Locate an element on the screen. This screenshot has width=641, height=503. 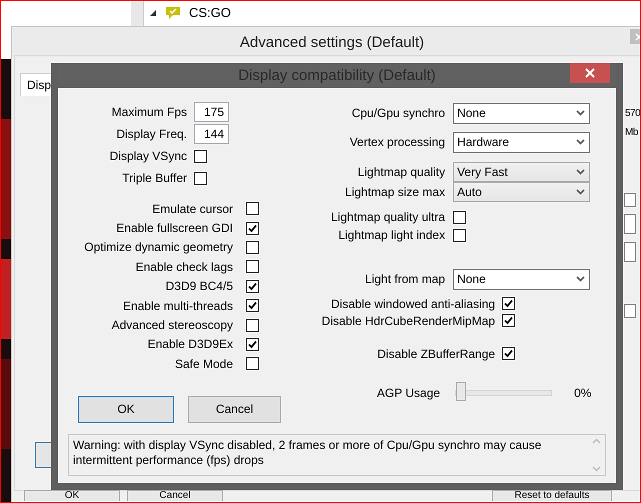
close-button is located at coordinates (590, 73).